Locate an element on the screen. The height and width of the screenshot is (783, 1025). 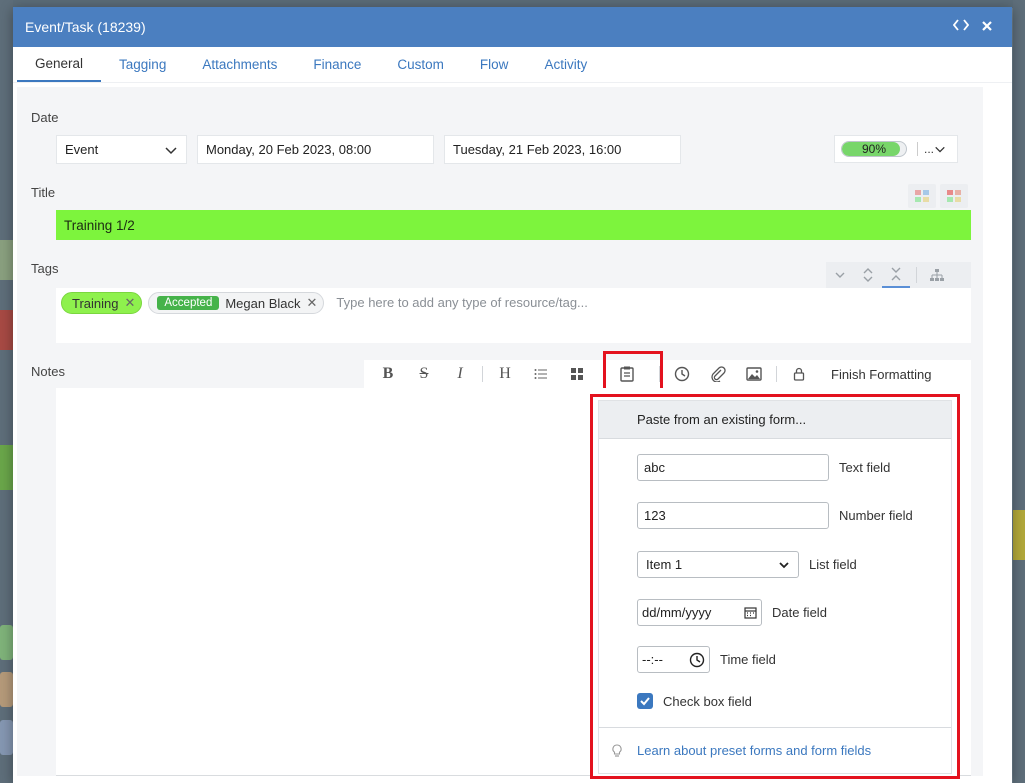
time-field-row: --:-- Time field is located at coordinates (706, 659).